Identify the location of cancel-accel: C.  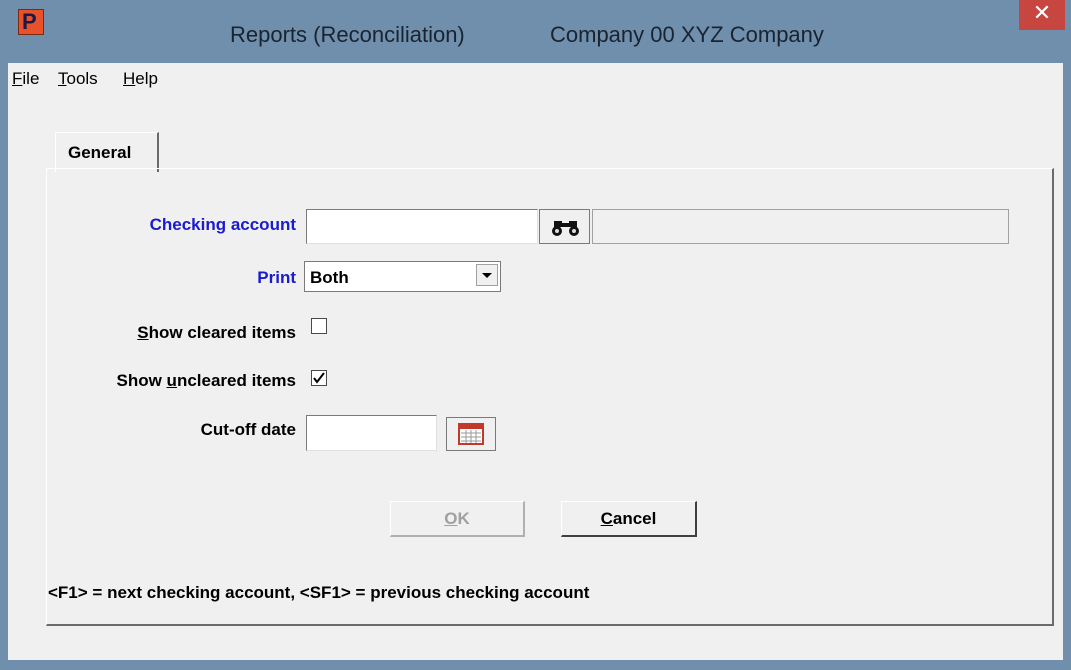
(606, 518).